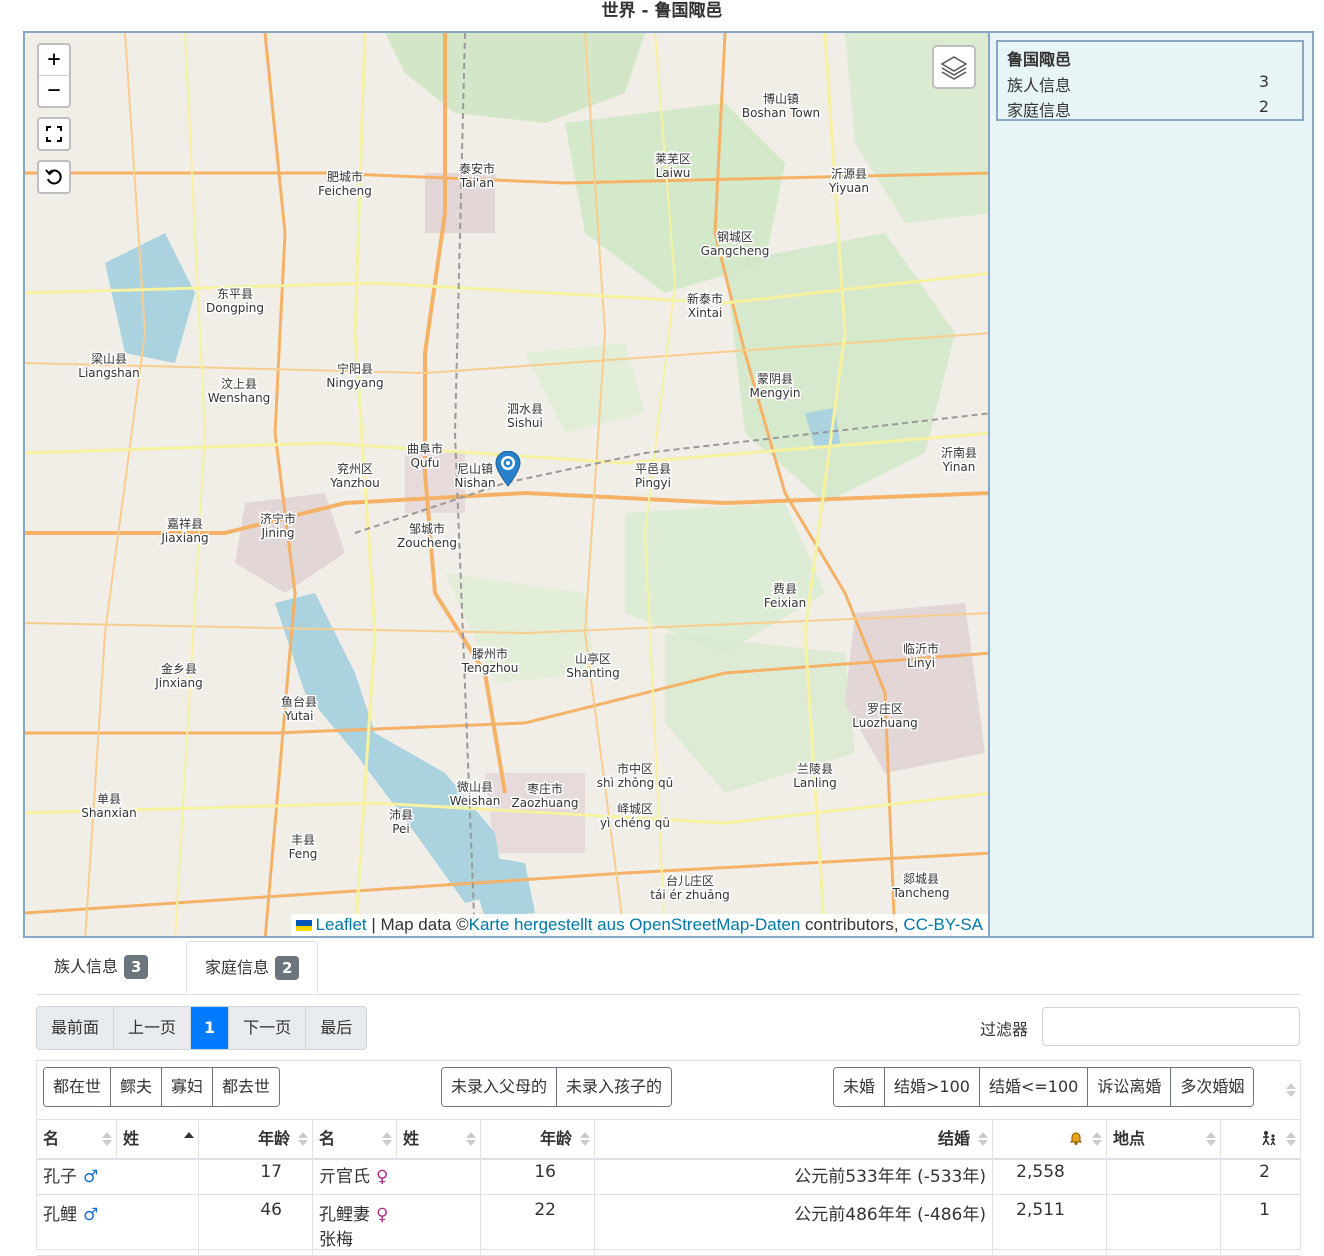 The image size is (1324, 1256). I want to click on table-row: 孔子 ♂ 17 亓官氏 ♀ 16 公元前533年年 (-533年) 2,558 2, so click(668, 1176).